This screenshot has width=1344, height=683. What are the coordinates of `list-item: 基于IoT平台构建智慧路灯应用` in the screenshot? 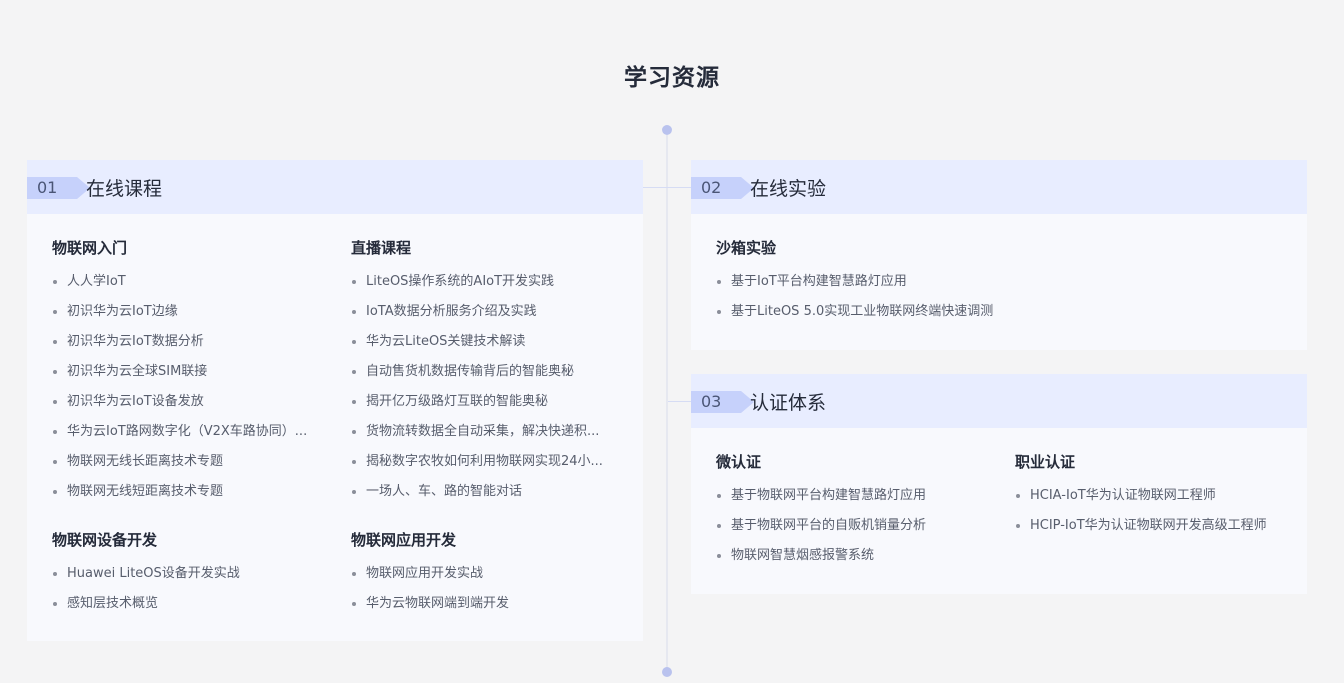 It's located at (996, 287).